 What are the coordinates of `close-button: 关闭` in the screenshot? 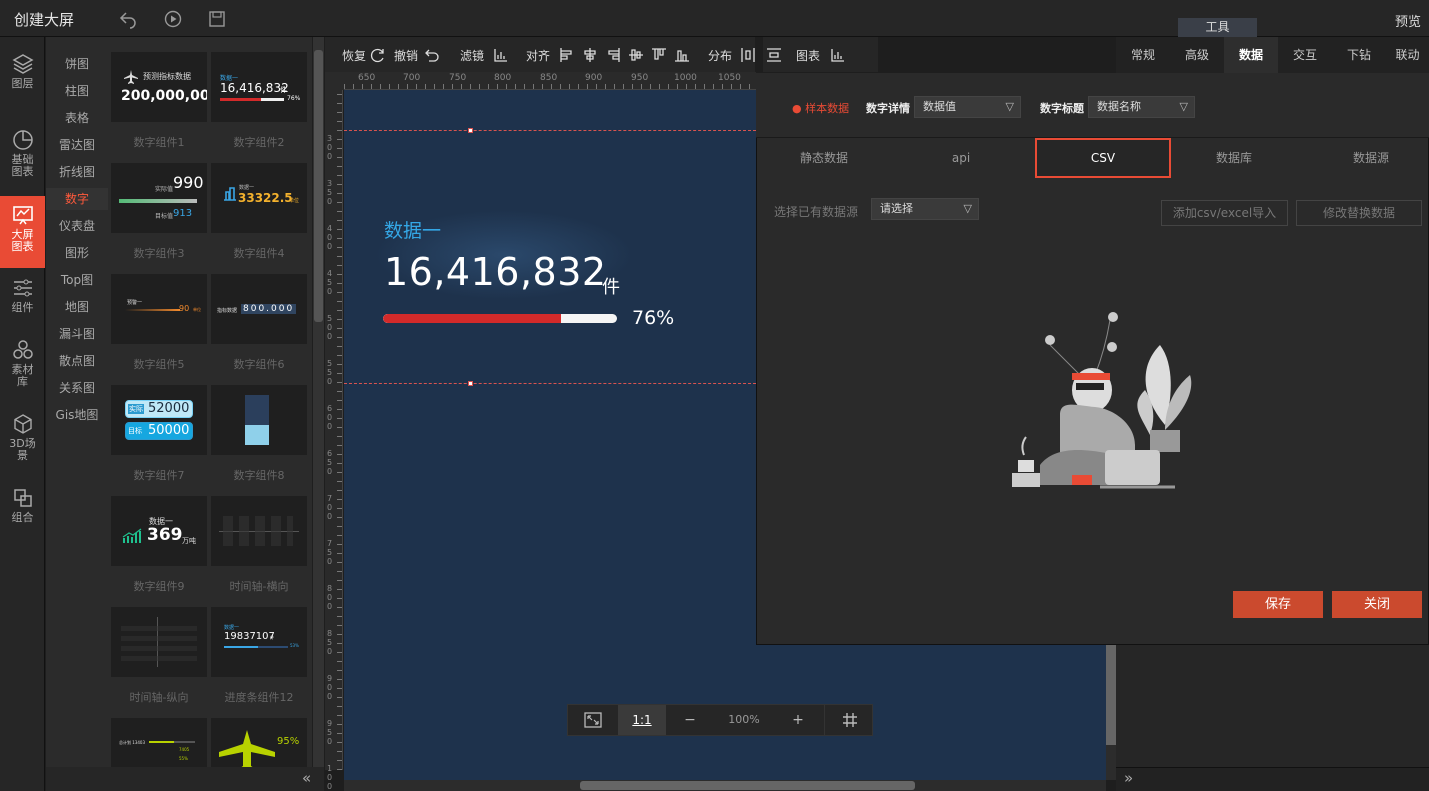 It's located at (1377, 604).